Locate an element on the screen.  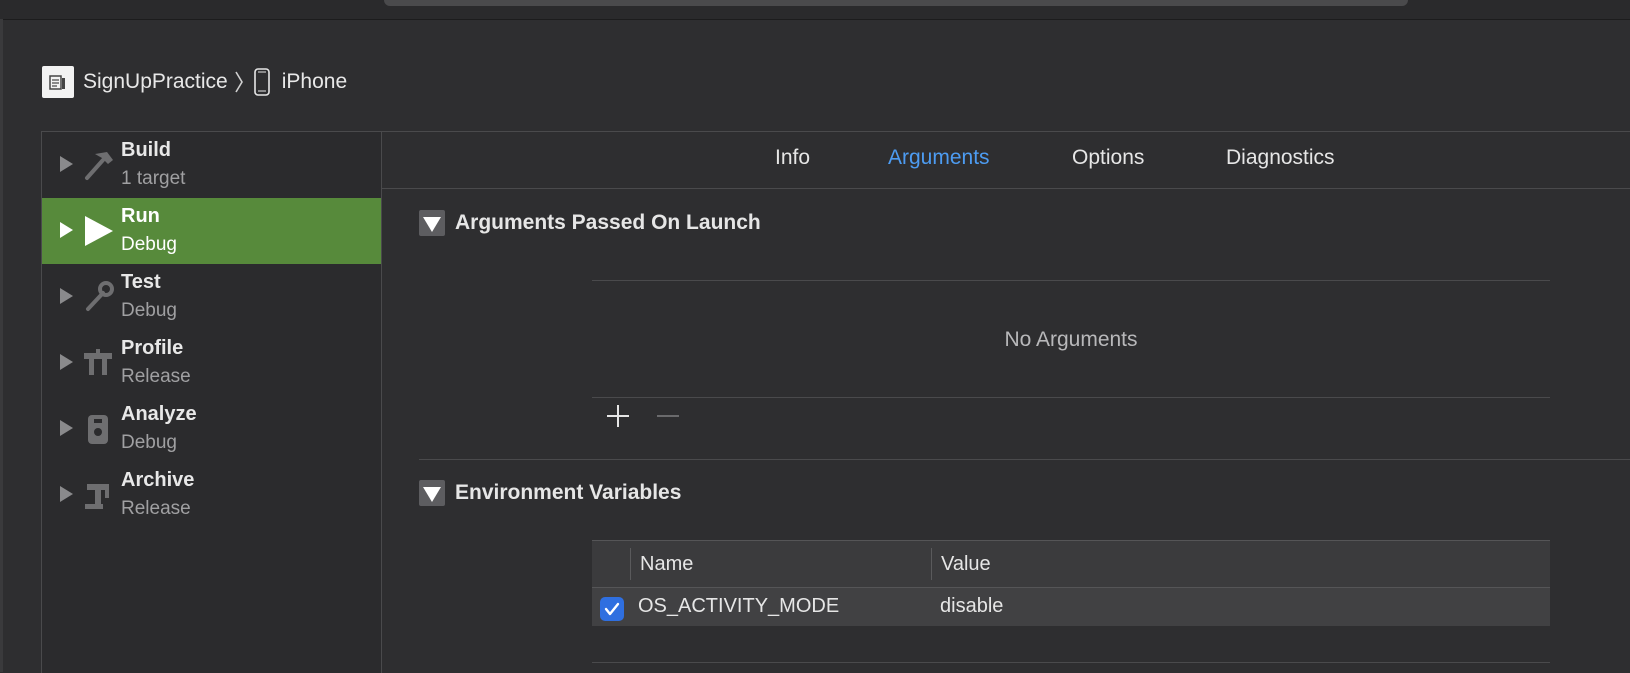
sidebar-item-title: Analyze is located at coordinates (159, 414).